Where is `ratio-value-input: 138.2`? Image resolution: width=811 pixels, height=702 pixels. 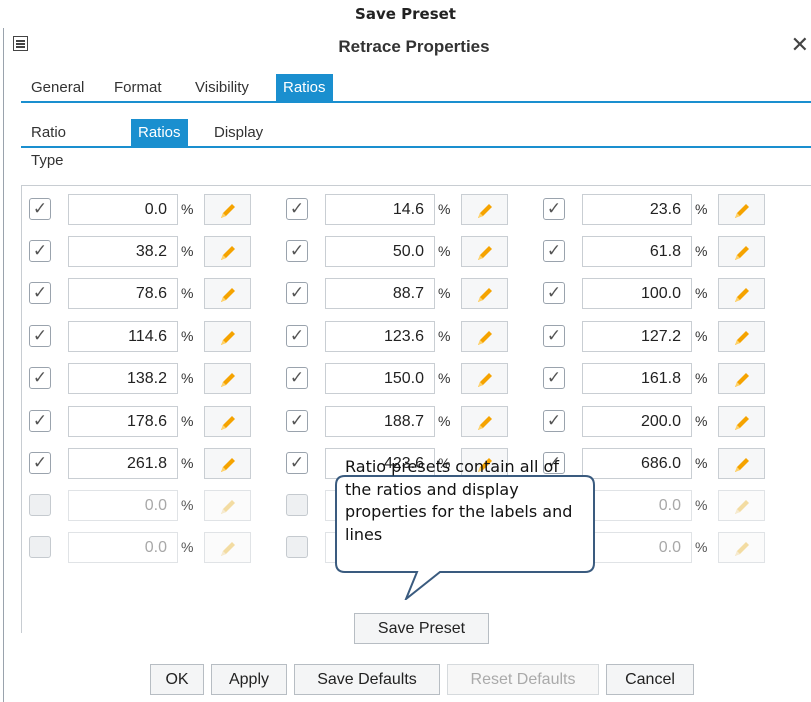 ratio-value-input: 138.2 is located at coordinates (123, 378).